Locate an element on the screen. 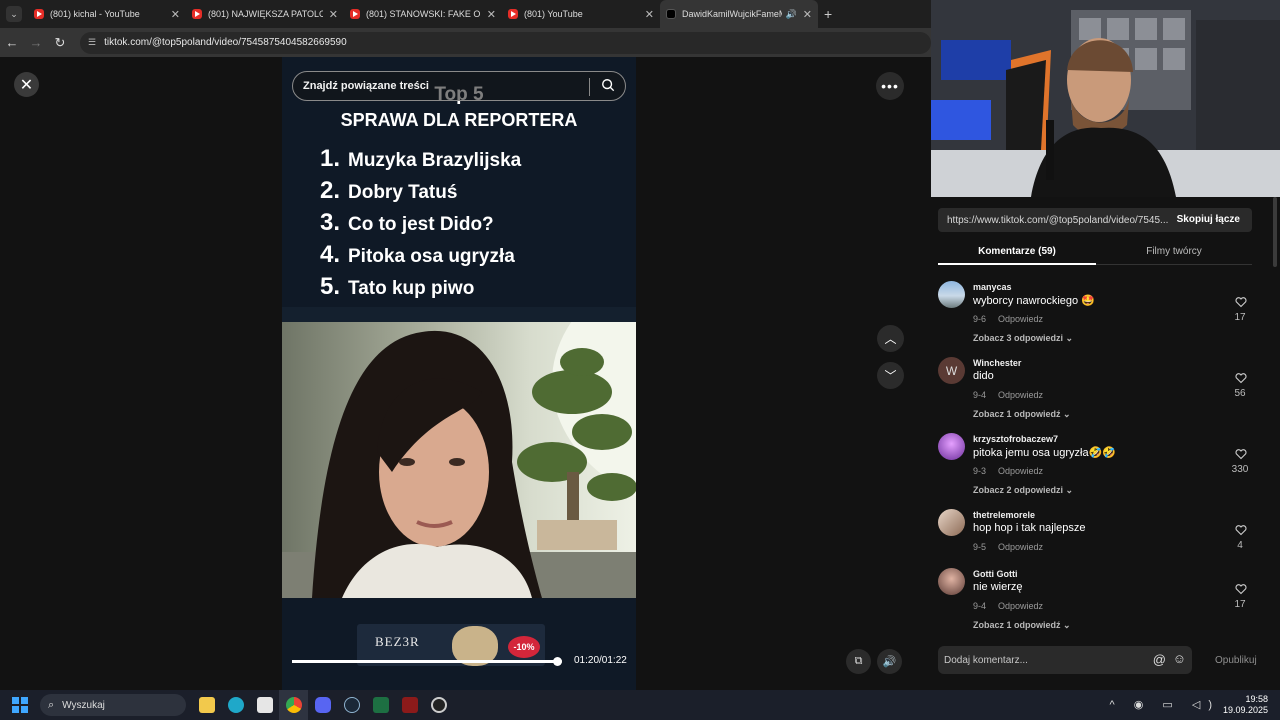 This screenshot has height=720, width=1280. close-button: ✕ is located at coordinates (26, 84).